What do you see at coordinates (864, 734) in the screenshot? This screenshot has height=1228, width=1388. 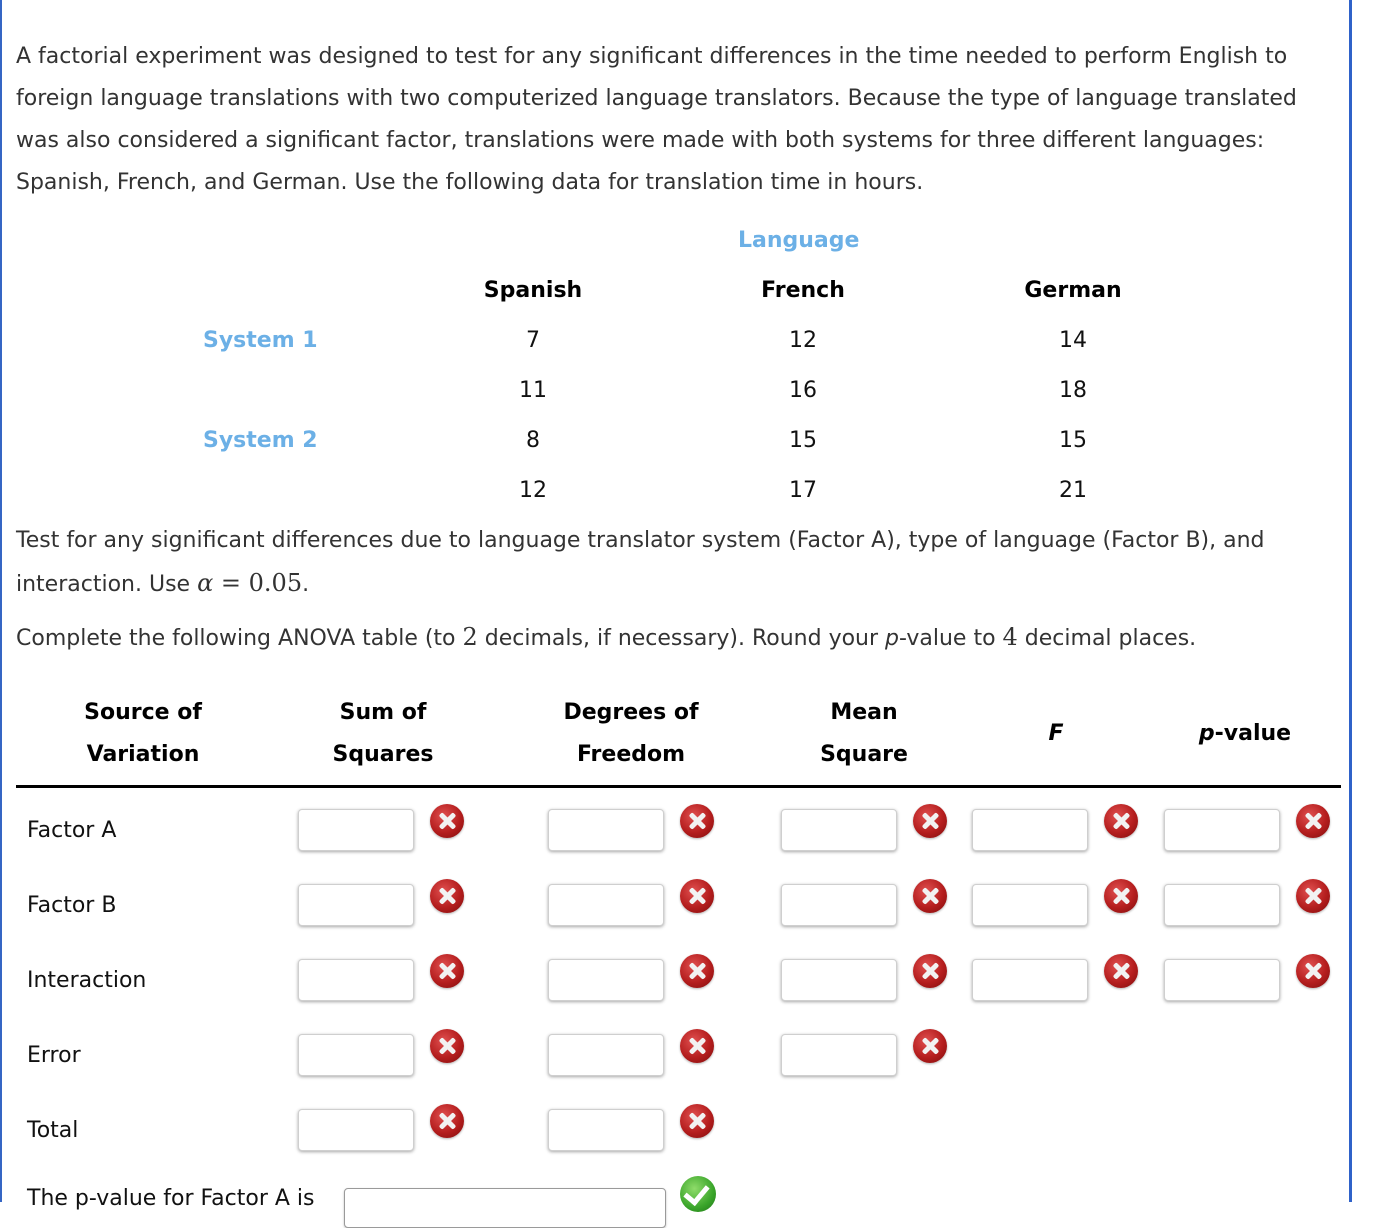 I see `header-mean-square: Mean Square` at bounding box center [864, 734].